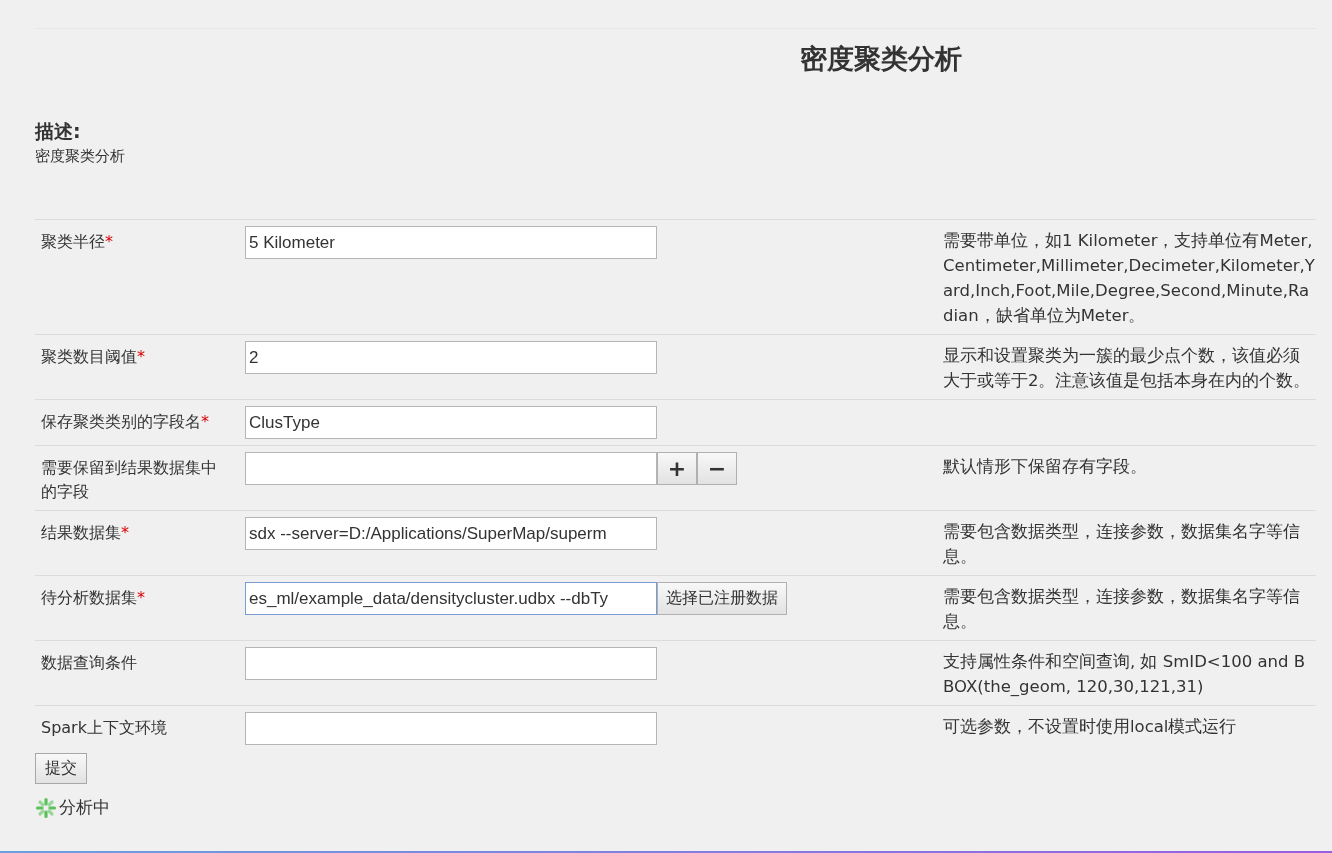  I want to click on field-hint: 可选参数，不设置时使用local模式运行, so click(1090, 727).